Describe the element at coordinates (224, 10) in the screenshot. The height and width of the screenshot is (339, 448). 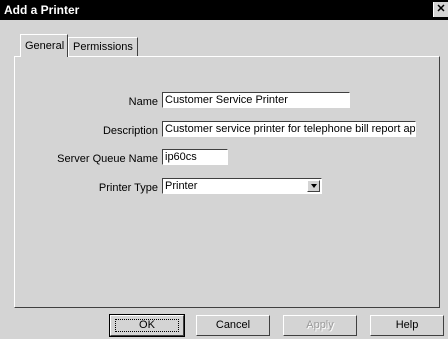
I see `title-bar: Add a Printer ✕` at that location.